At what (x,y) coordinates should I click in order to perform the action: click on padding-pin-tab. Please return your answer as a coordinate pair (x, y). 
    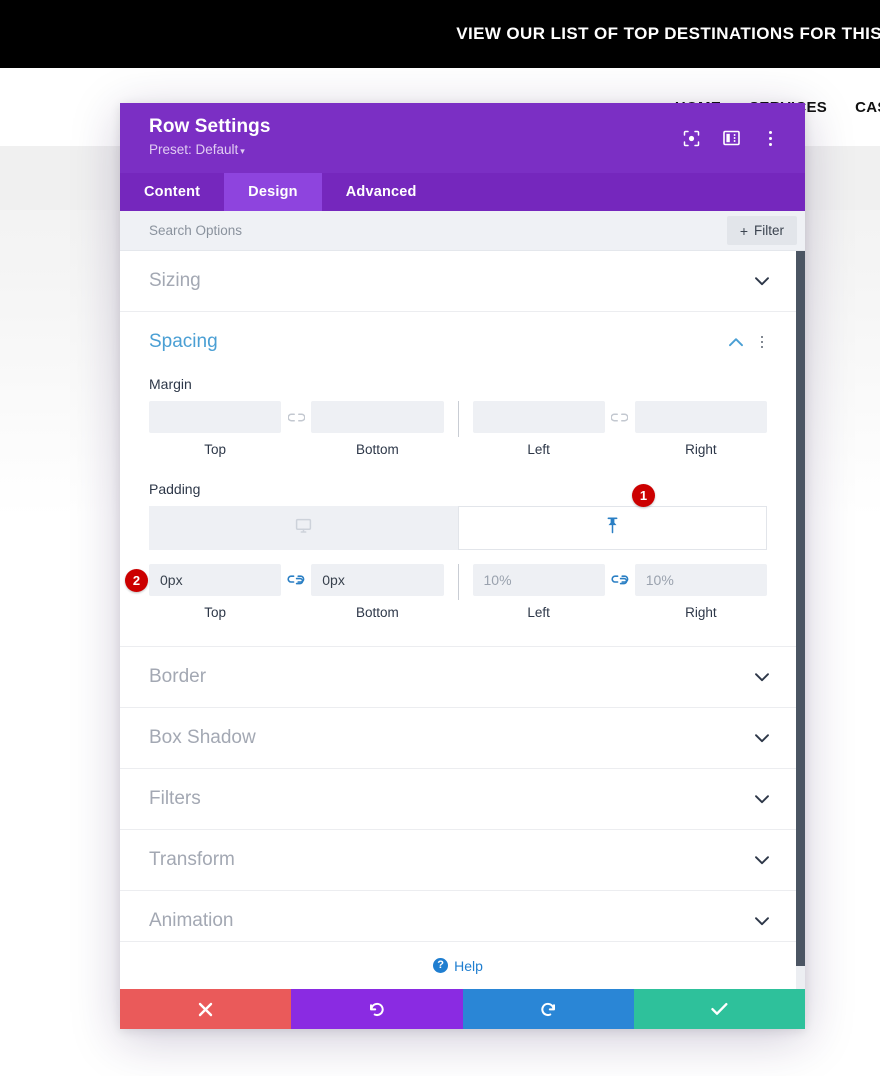
    Looking at the image, I should click on (612, 528).